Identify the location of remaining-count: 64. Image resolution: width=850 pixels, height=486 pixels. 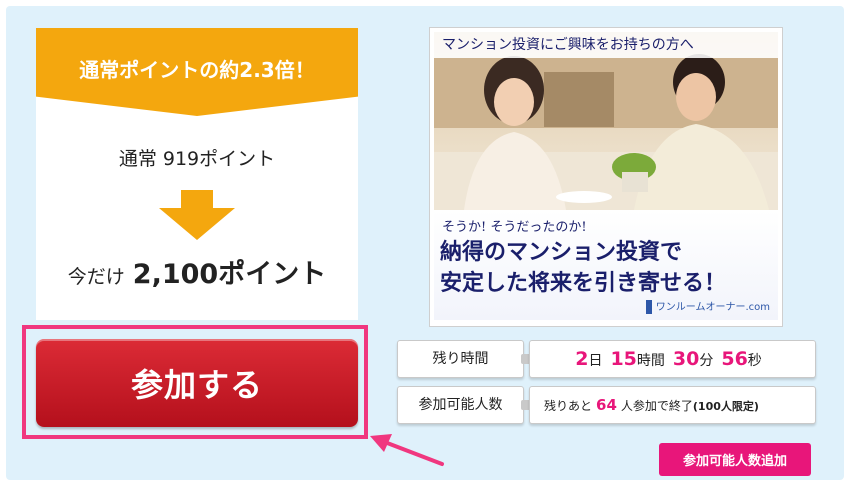
(606, 405).